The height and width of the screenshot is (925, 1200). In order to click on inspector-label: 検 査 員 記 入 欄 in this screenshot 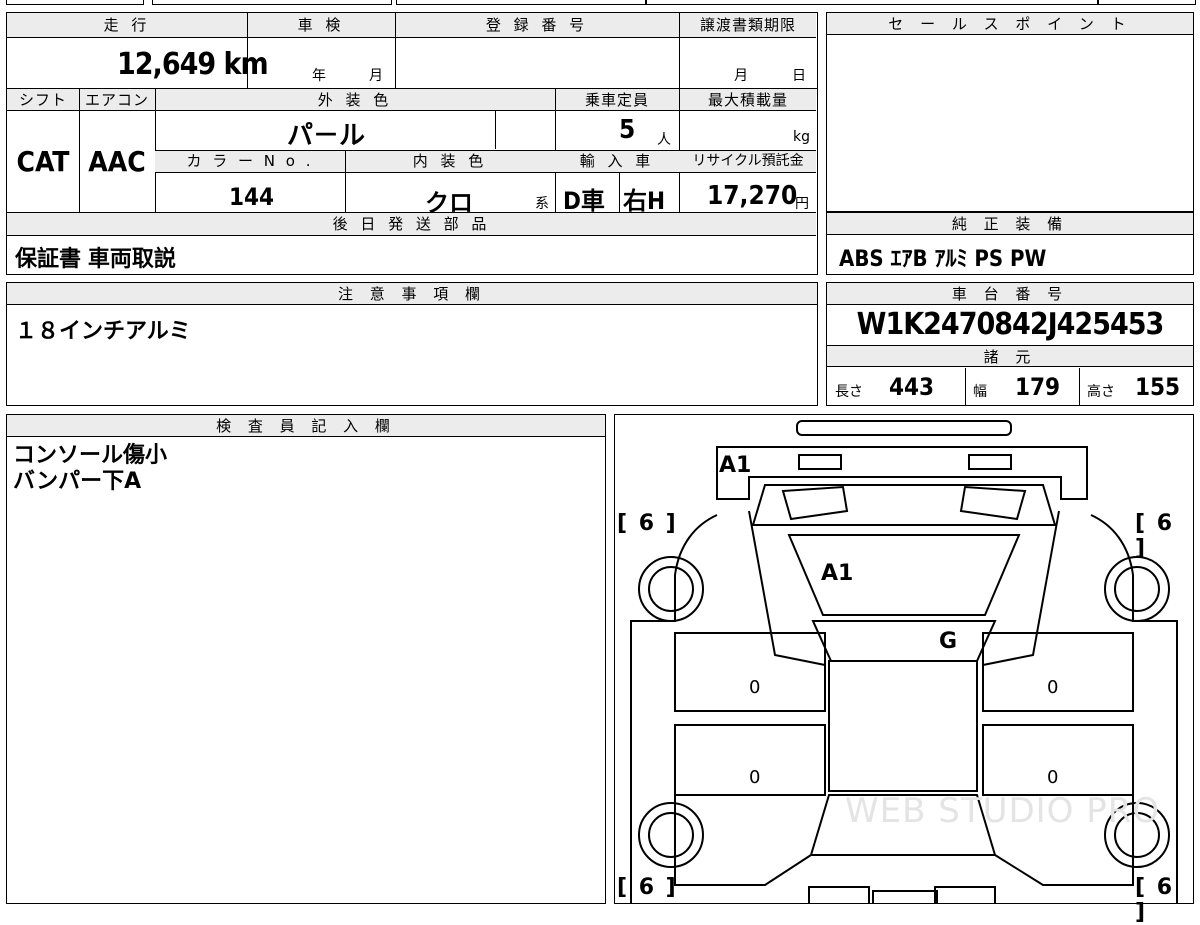, I will do `click(306, 426)`.